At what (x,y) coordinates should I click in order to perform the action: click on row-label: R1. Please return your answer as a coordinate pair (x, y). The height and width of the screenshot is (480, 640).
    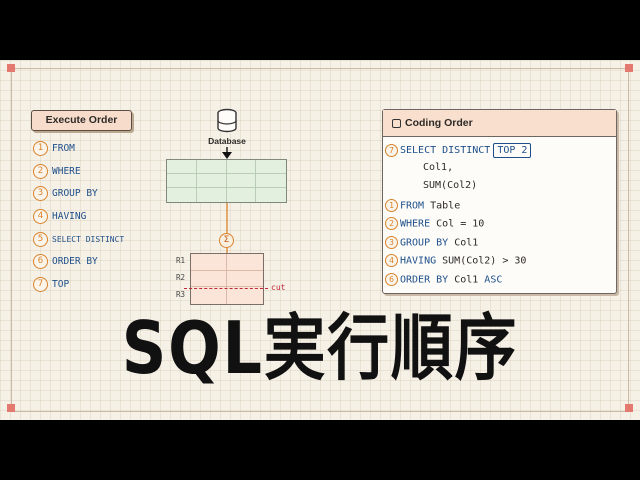
    Looking at the image, I should click on (181, 260).